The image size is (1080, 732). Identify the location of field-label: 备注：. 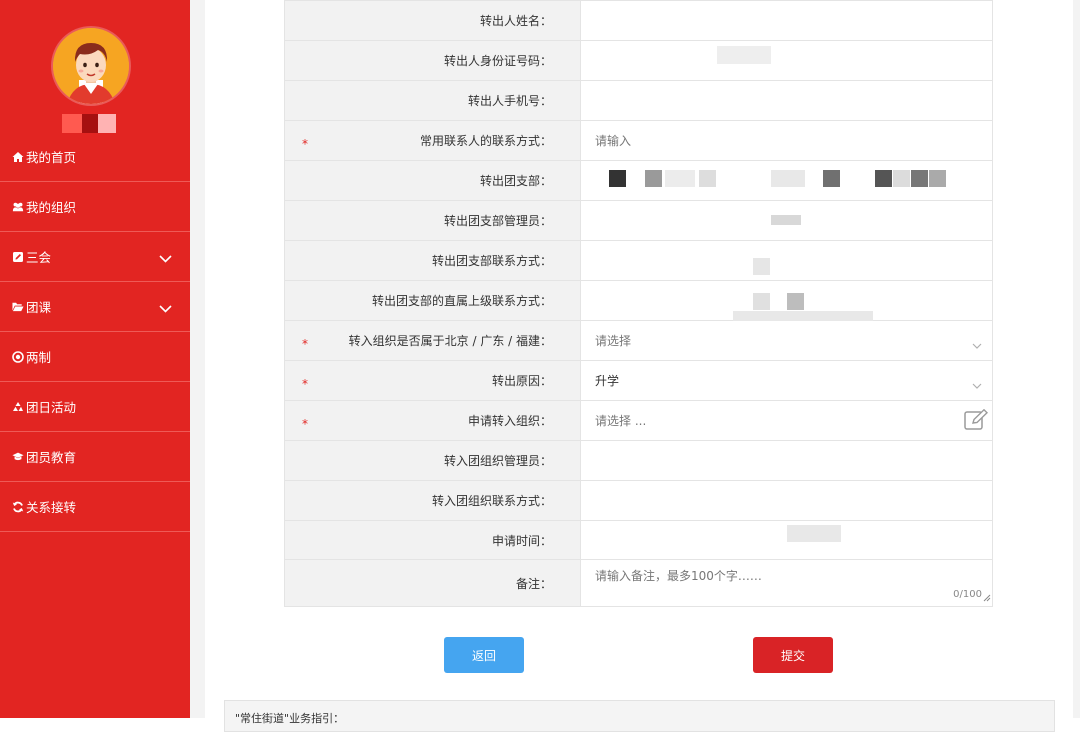
(432, 583).